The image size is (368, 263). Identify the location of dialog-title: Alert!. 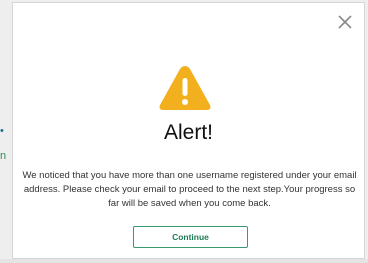
(188, 132).